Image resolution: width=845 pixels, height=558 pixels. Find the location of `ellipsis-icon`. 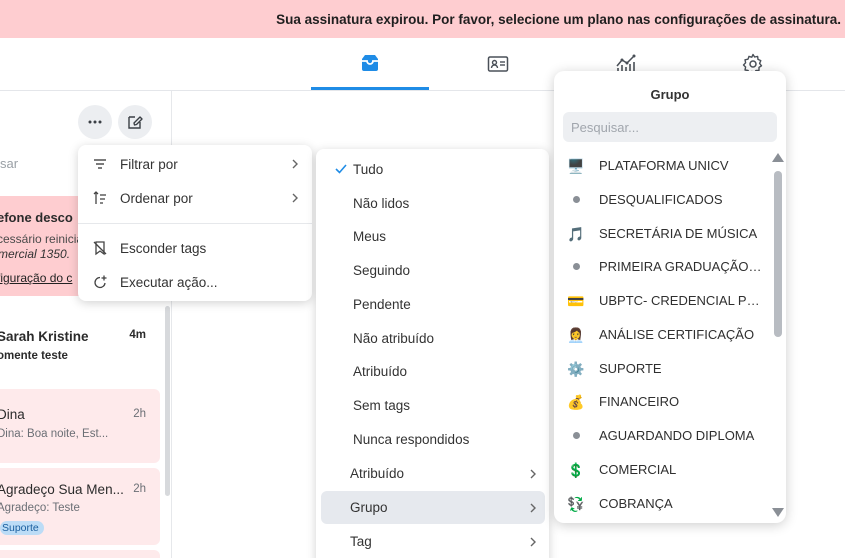

ellipsis-icon is located at coordinates (95, 122).